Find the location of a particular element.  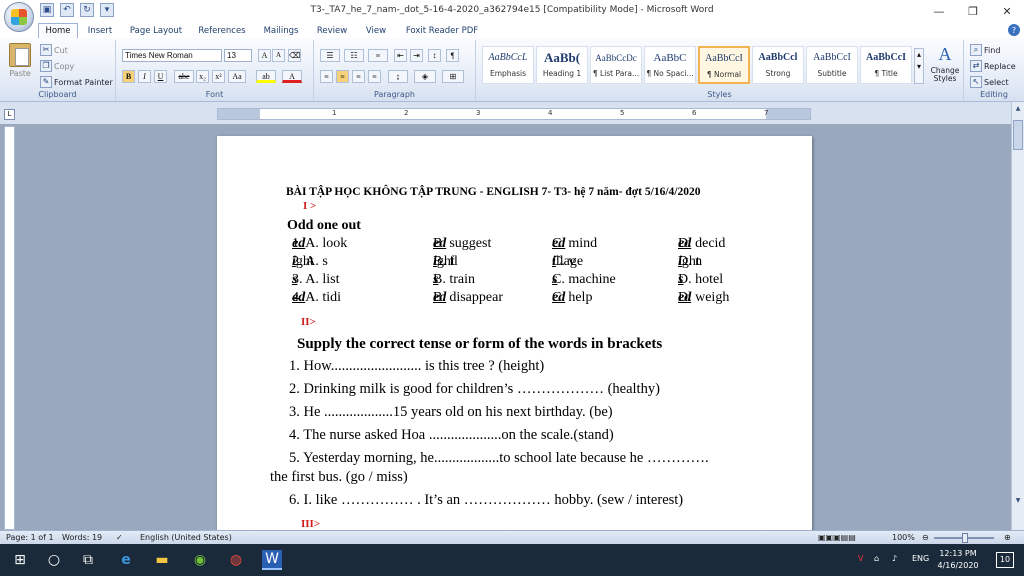

style-title: AaBbCcI ¶ Title is located at coordinates (886, 65).